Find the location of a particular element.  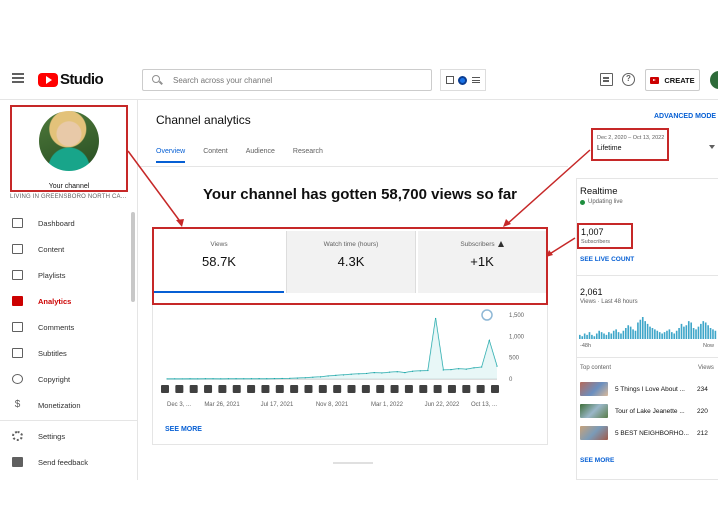

sidebar-item-settings: Settings is located at coordinates (69, 436).